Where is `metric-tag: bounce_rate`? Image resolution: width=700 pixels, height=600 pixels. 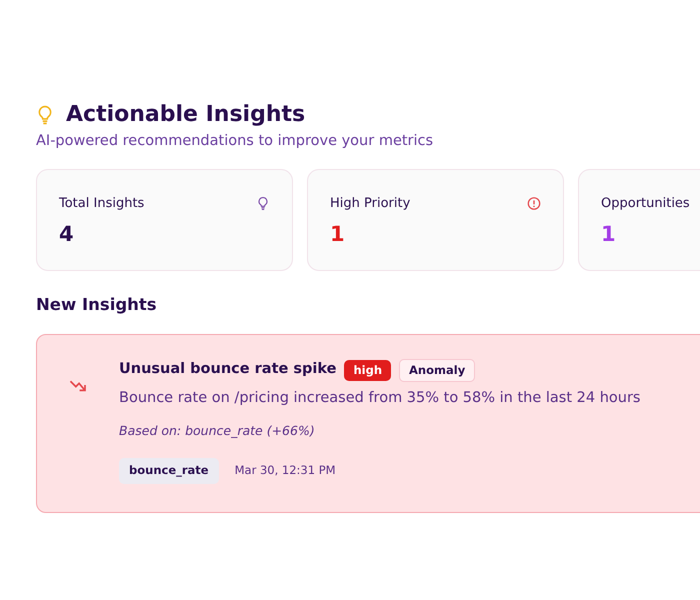 metric-tag: bounce_rate is located at coordinates (169, 471).